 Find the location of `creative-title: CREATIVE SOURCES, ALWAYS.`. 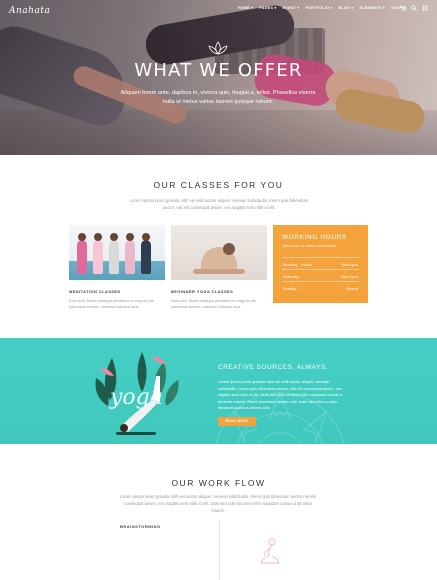

creative-title: CREATIVE SOURCES, ALWAYS. is located at coordinates (273, 367).